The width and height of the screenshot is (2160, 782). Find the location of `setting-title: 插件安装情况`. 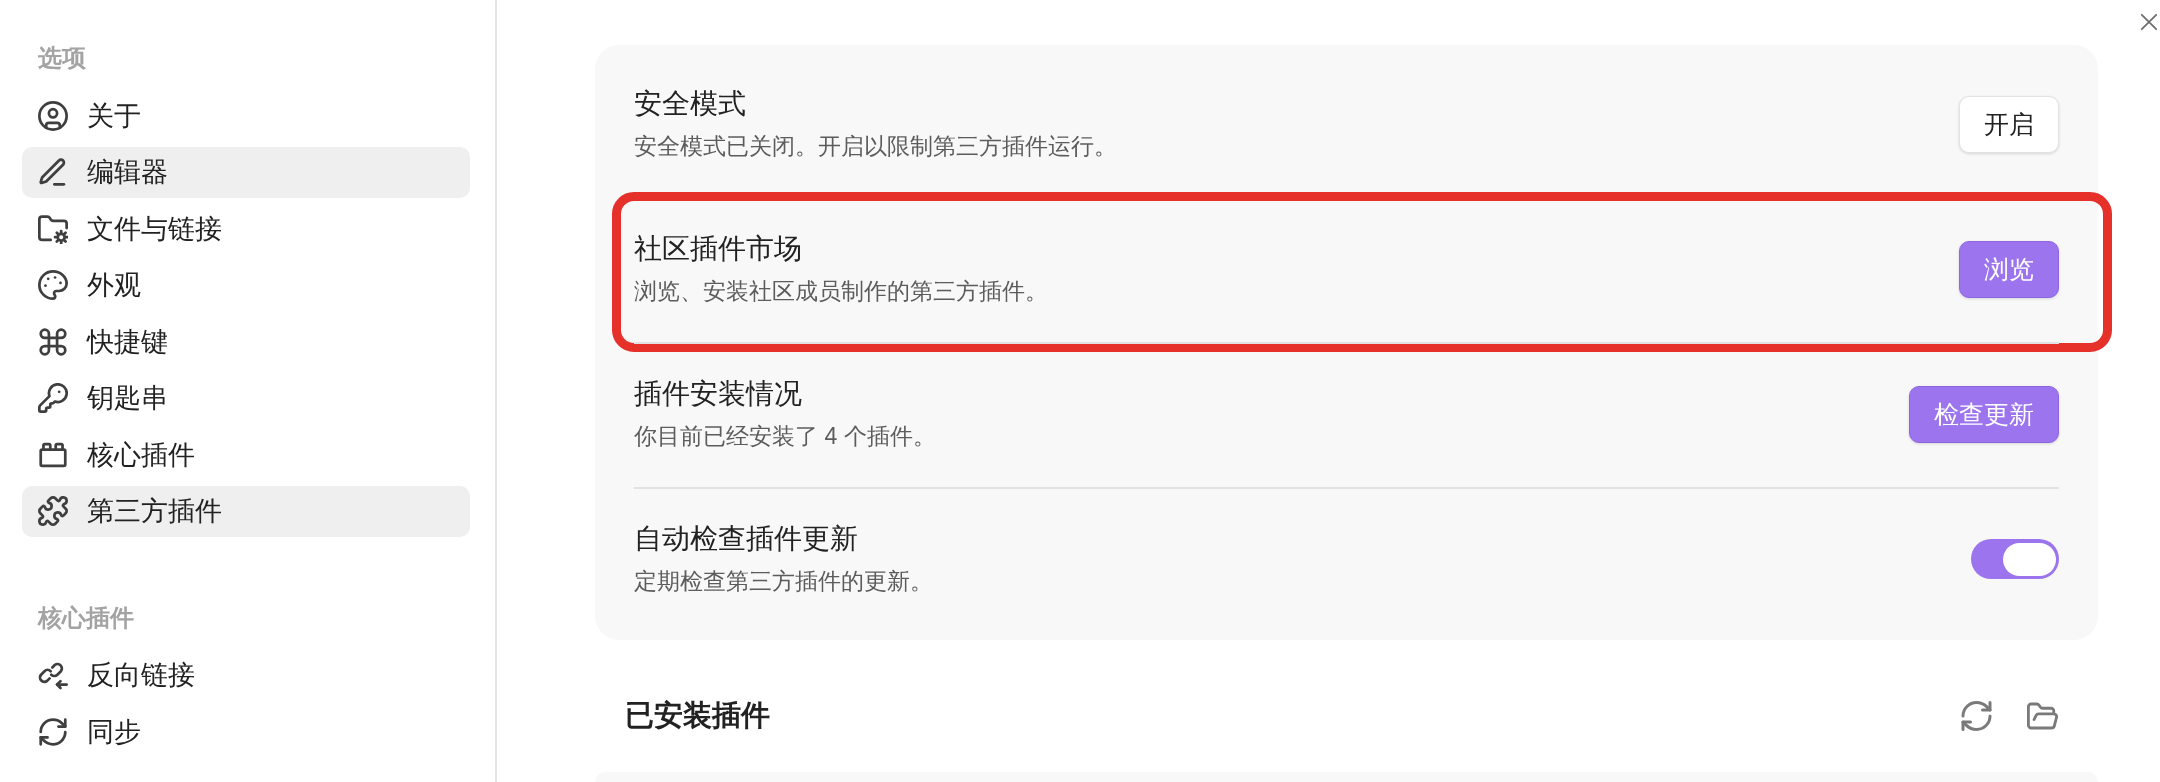

setting-title: 插件安装情况 is located at coordinates (718, 394).